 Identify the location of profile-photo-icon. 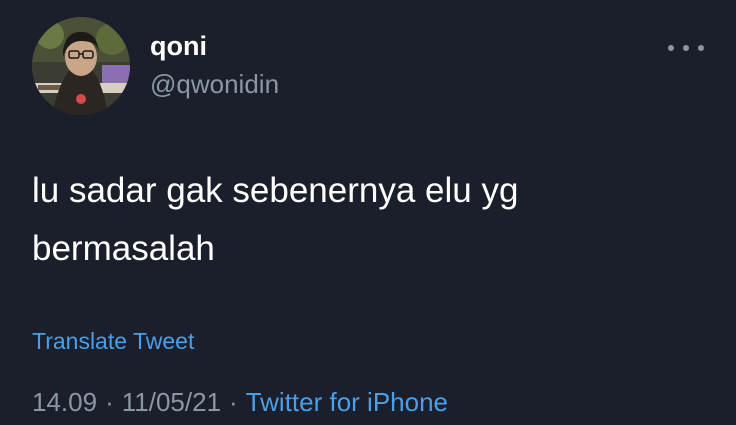
(81, 66).